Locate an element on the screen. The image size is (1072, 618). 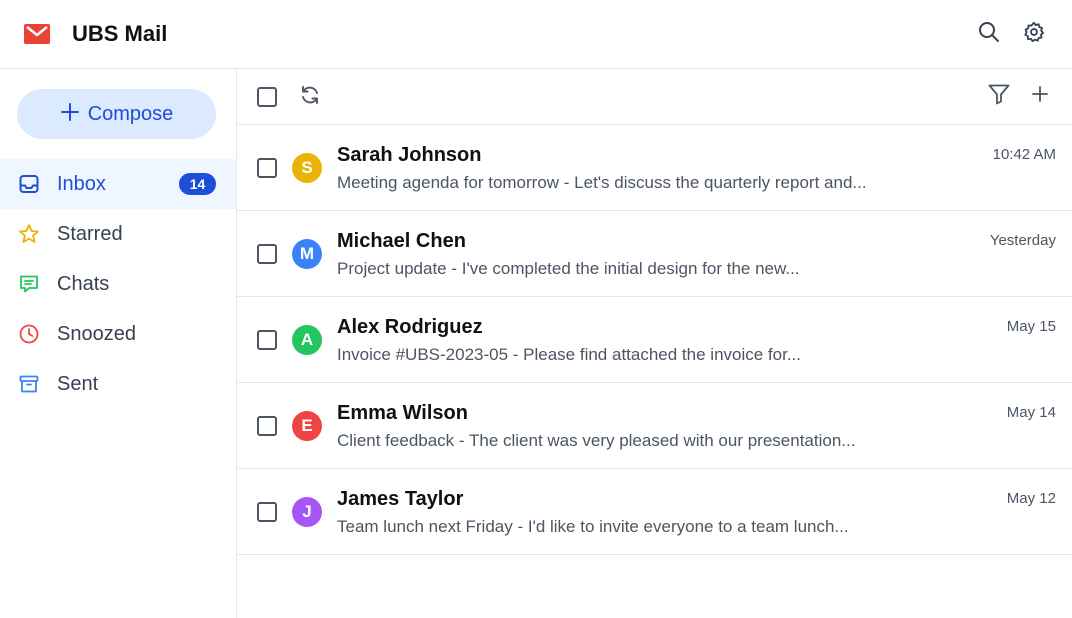
email-sender: Alex Rodriguez is located at coordinates (410, 327).